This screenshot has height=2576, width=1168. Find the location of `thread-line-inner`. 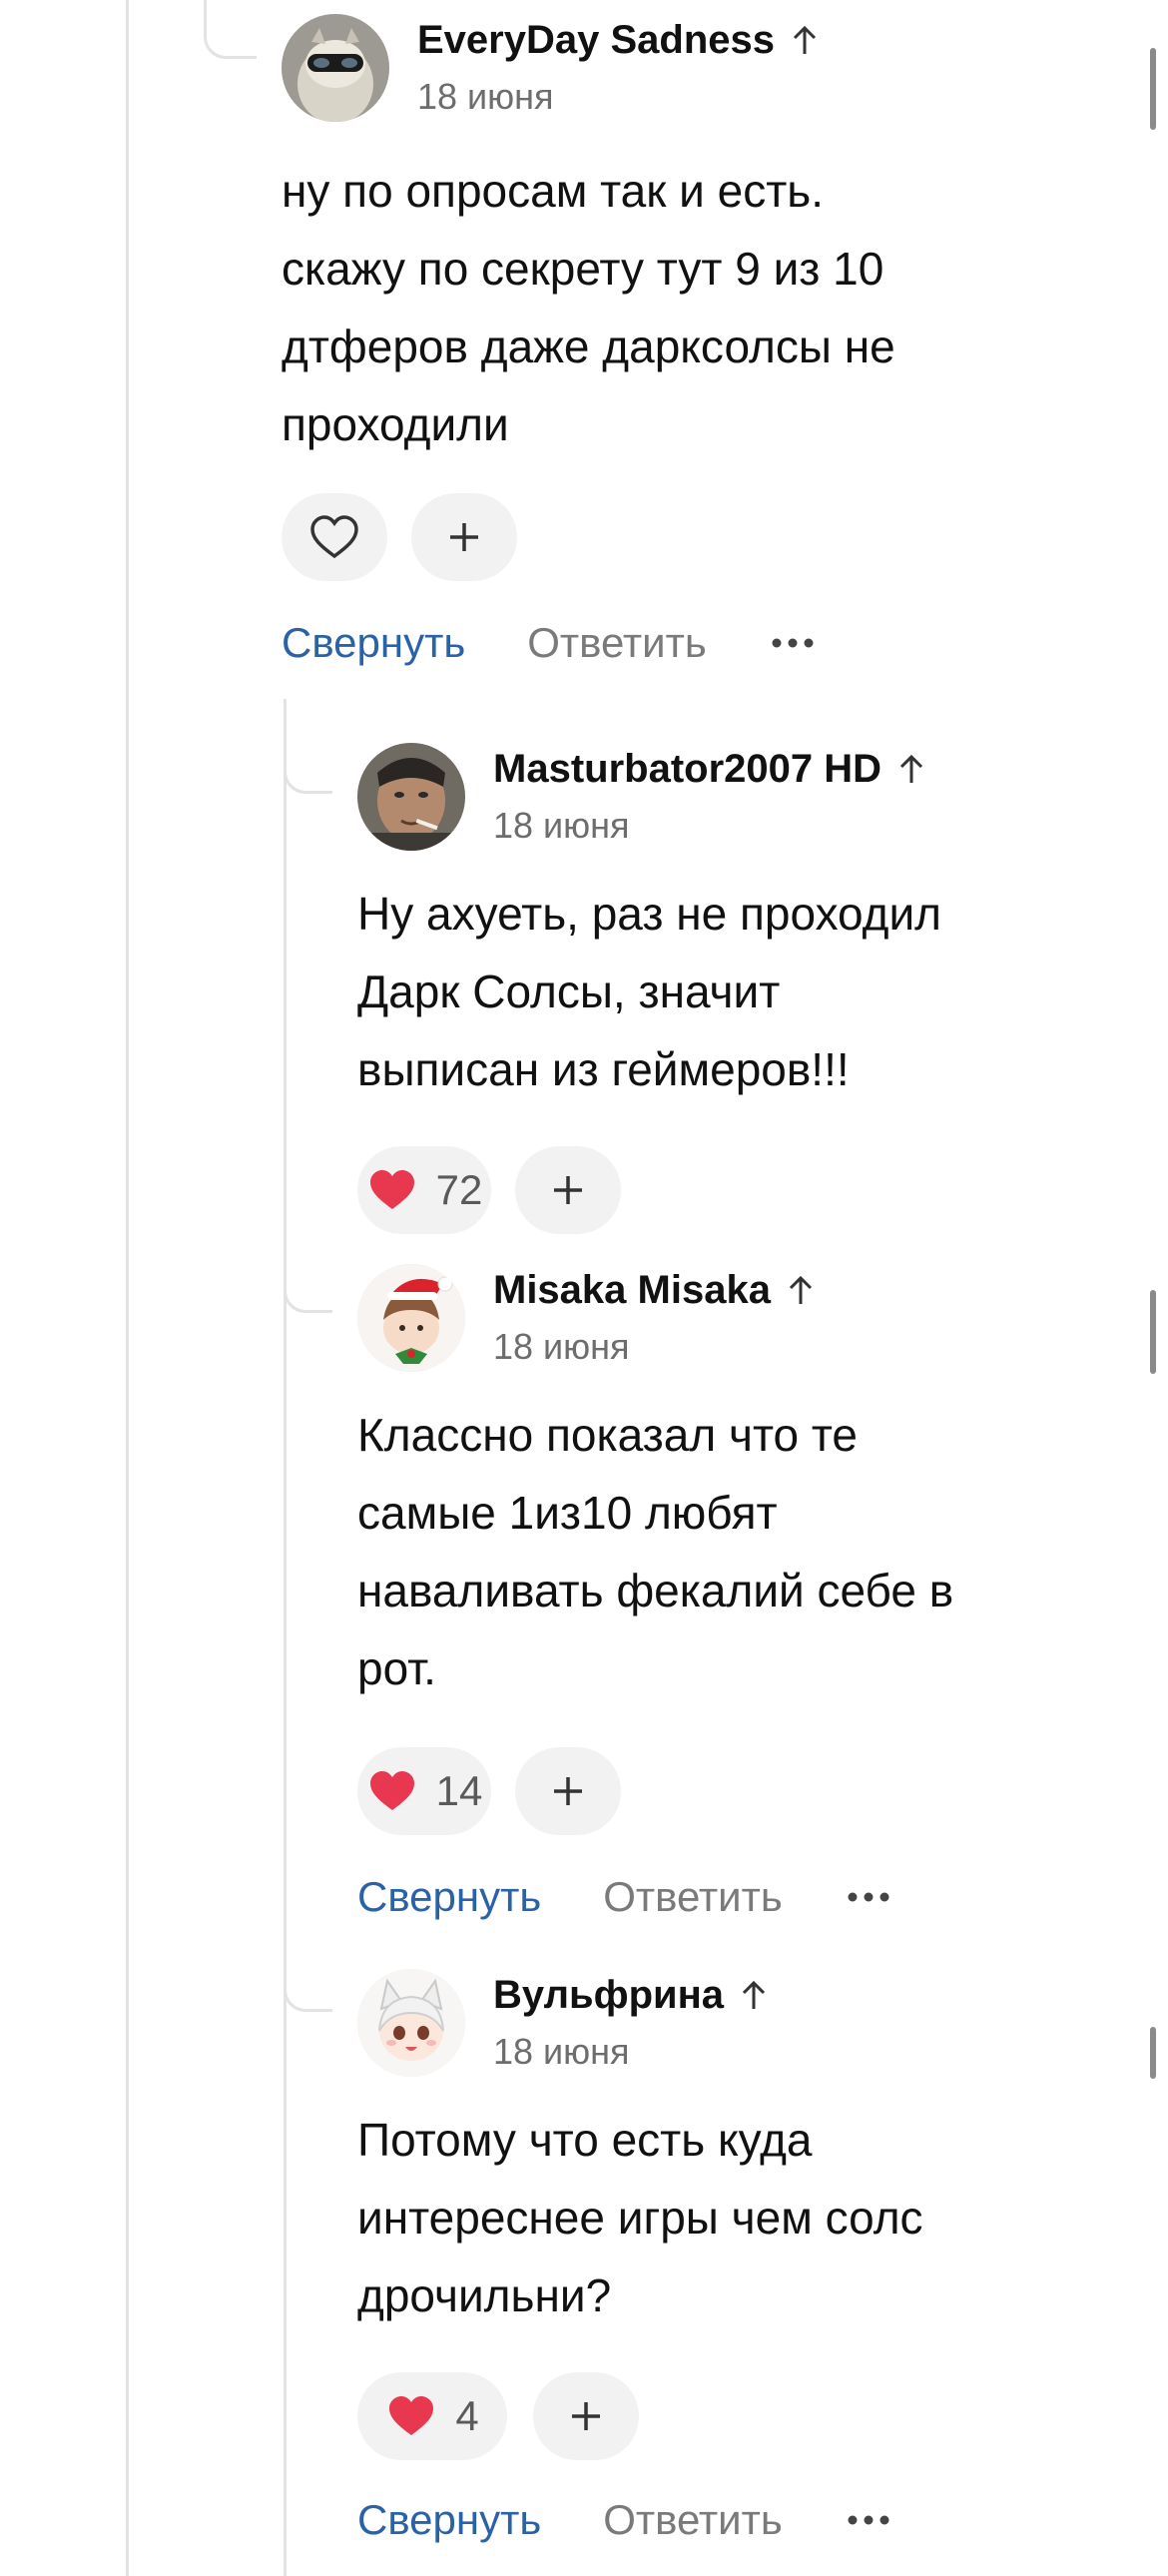

thread-line-inner is located at coordinates (285, 1637).